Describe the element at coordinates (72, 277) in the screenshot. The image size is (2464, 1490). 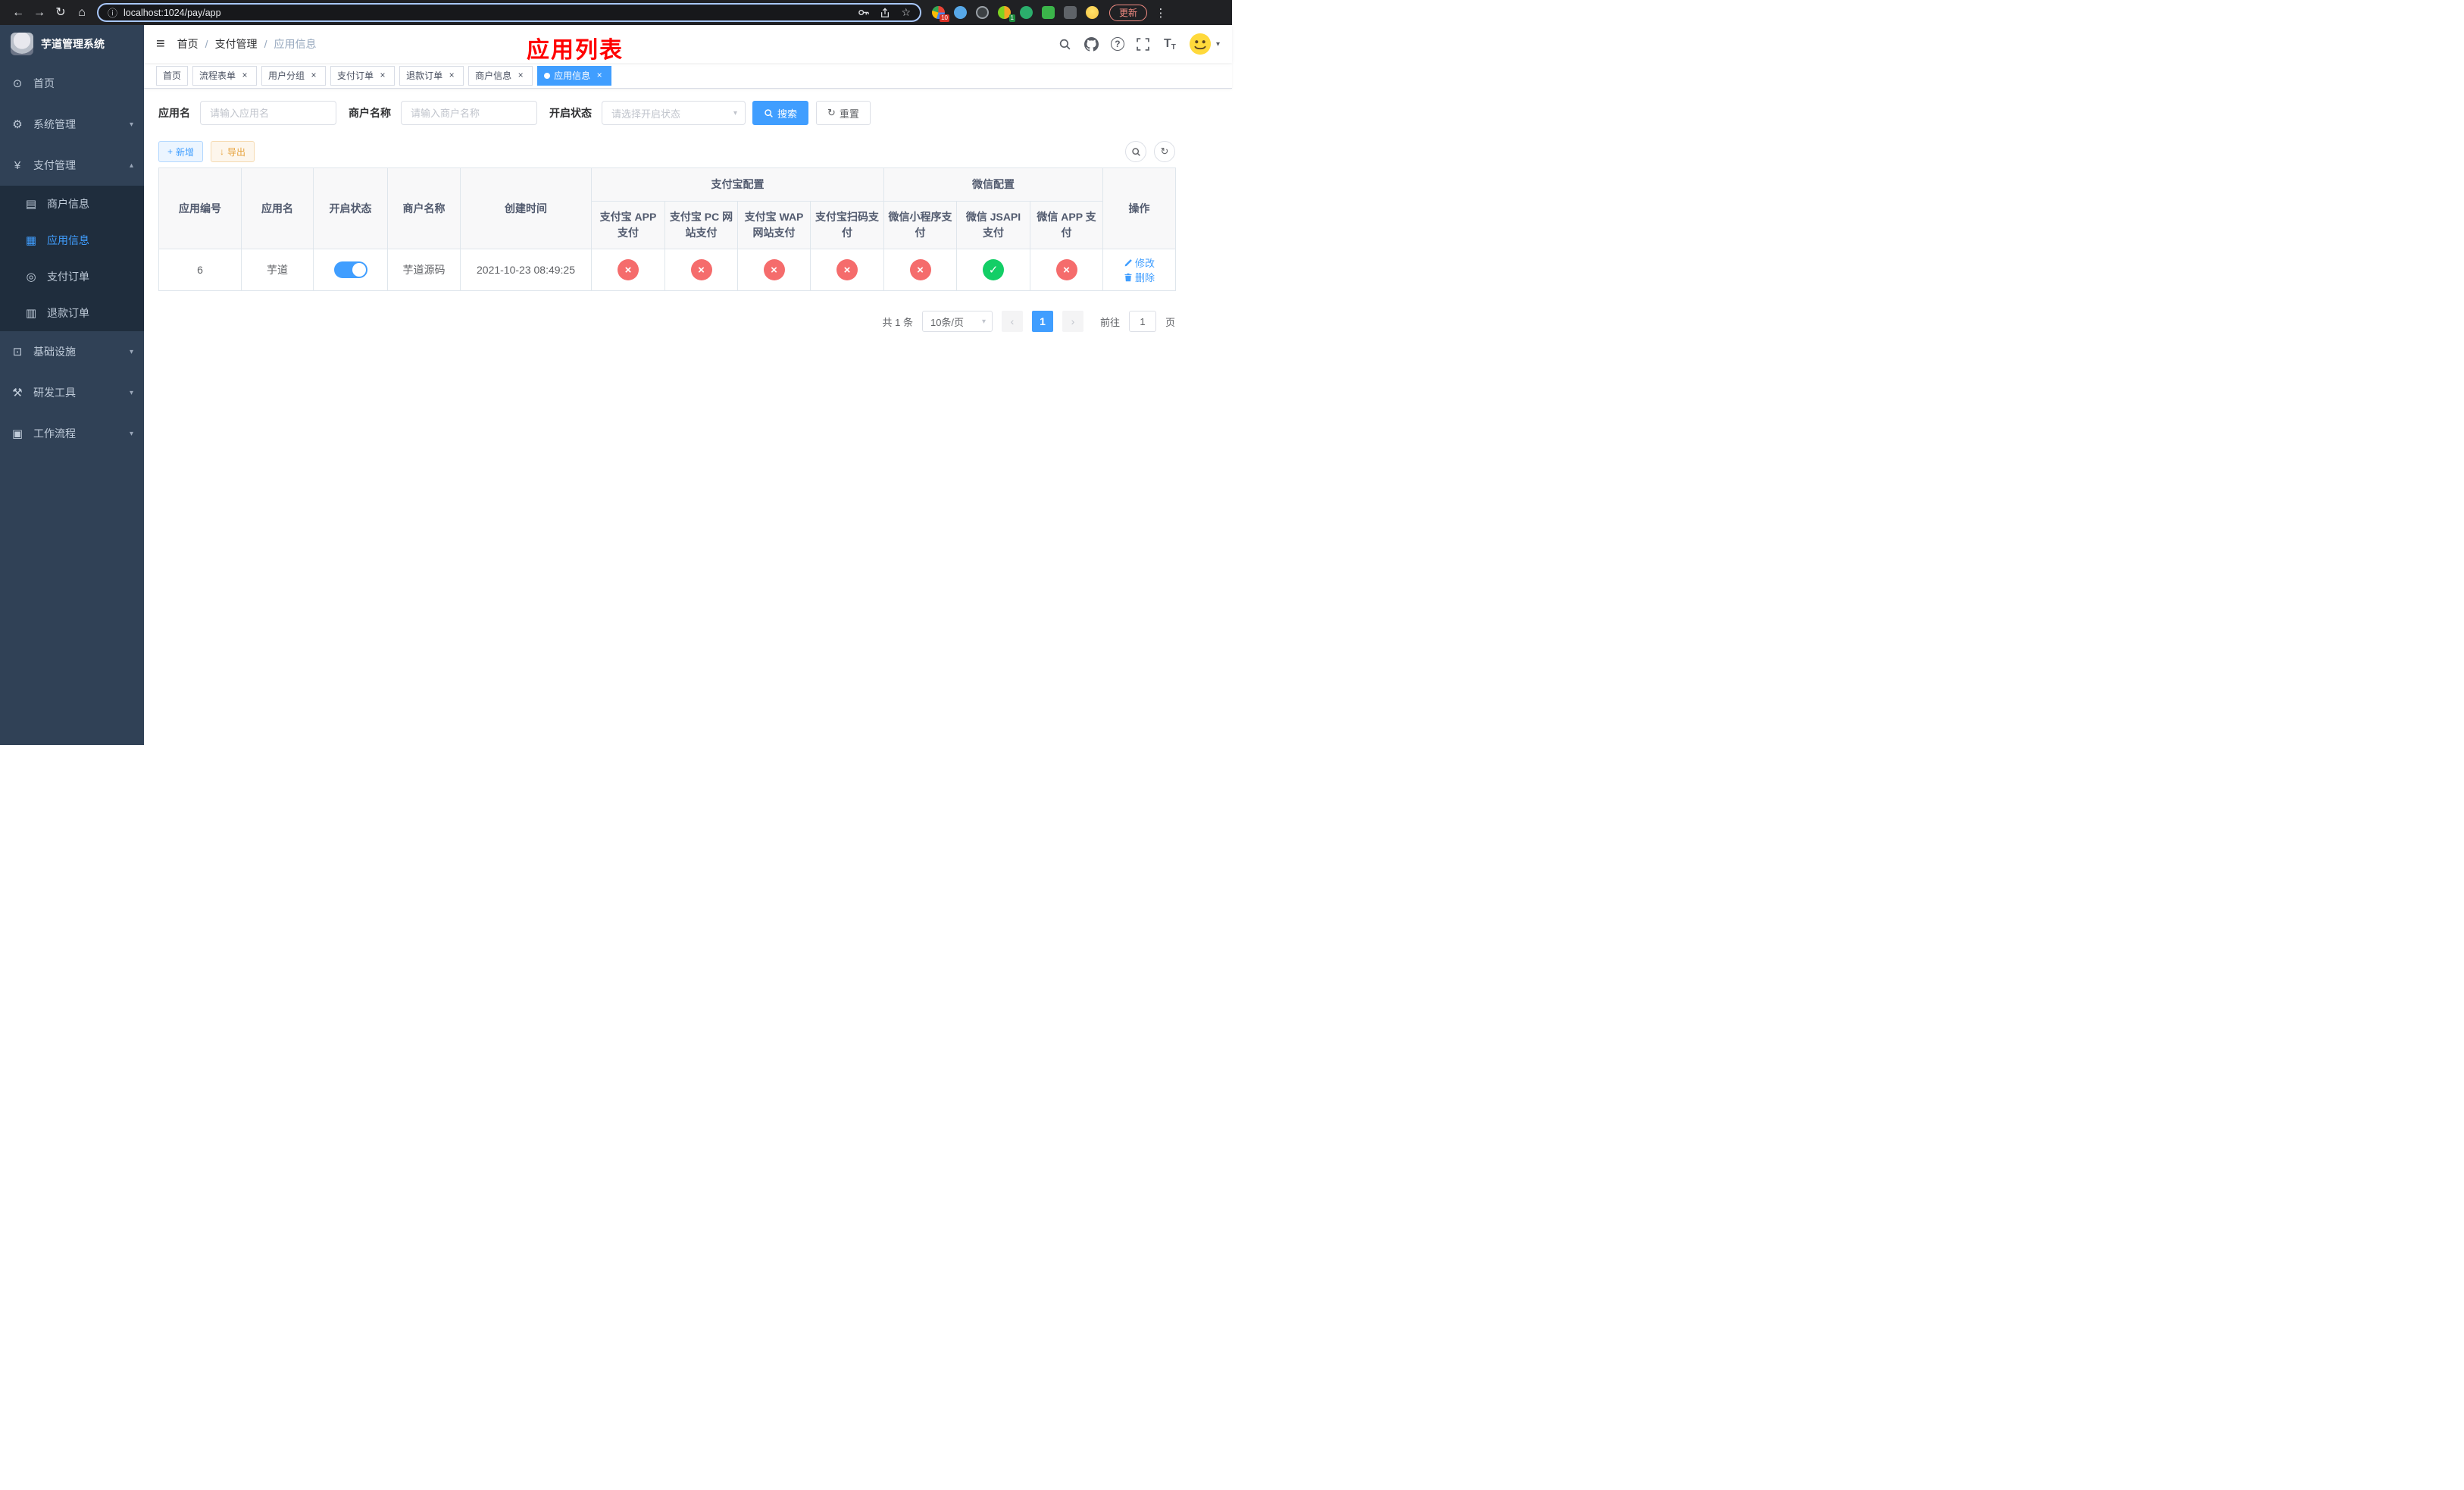
I see `sidebar-item-pay-orders: ◎ 支付订单` at that location.